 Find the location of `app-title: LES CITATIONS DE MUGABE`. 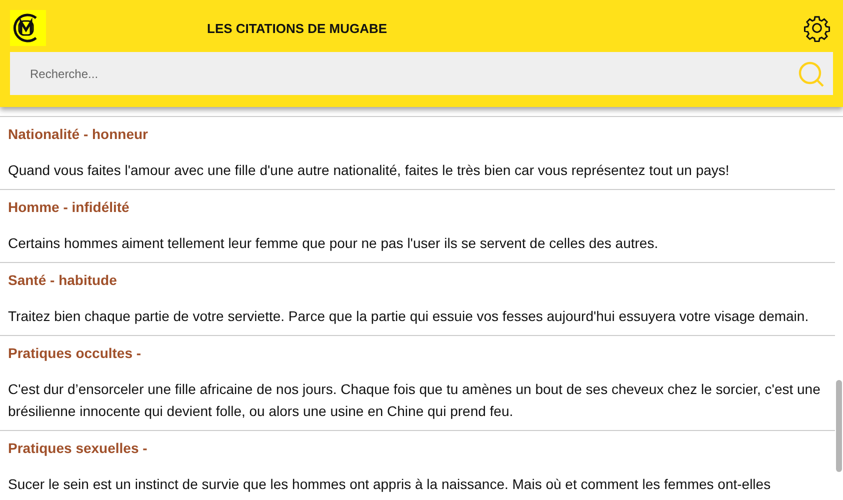

app-title: LES CITATIONS DE MUGABE is located at coordinates (297, 28).